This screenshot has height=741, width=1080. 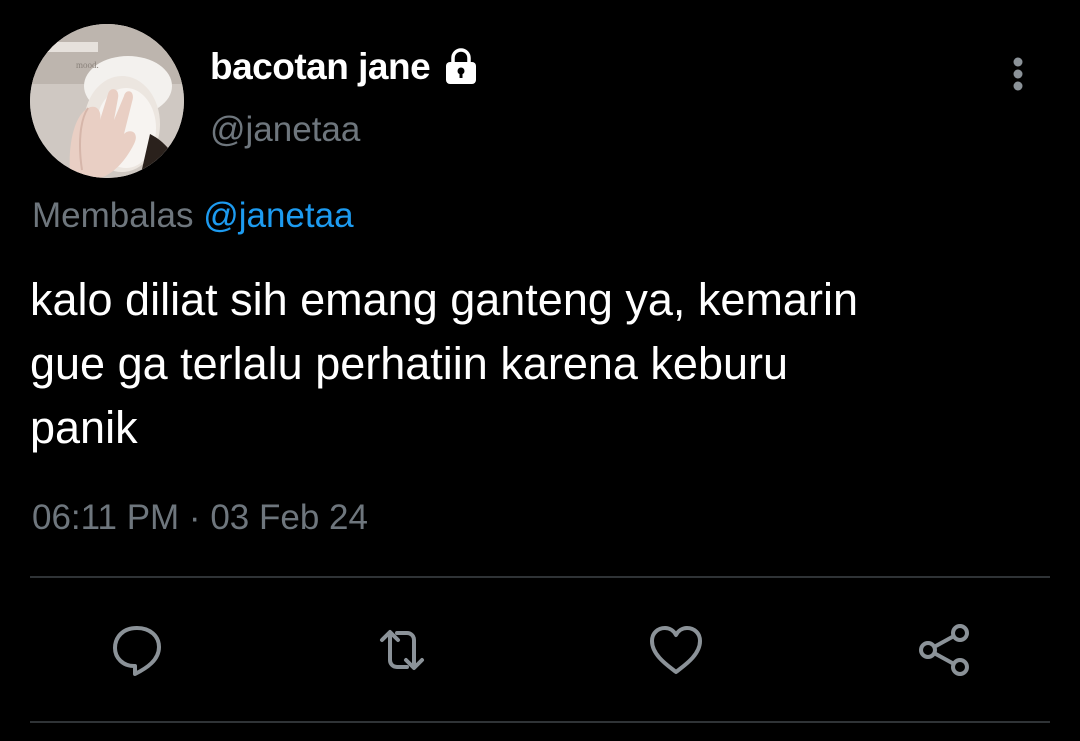 I want to click on reply-mention-link: @janetaa, so click(x=278, y=215).